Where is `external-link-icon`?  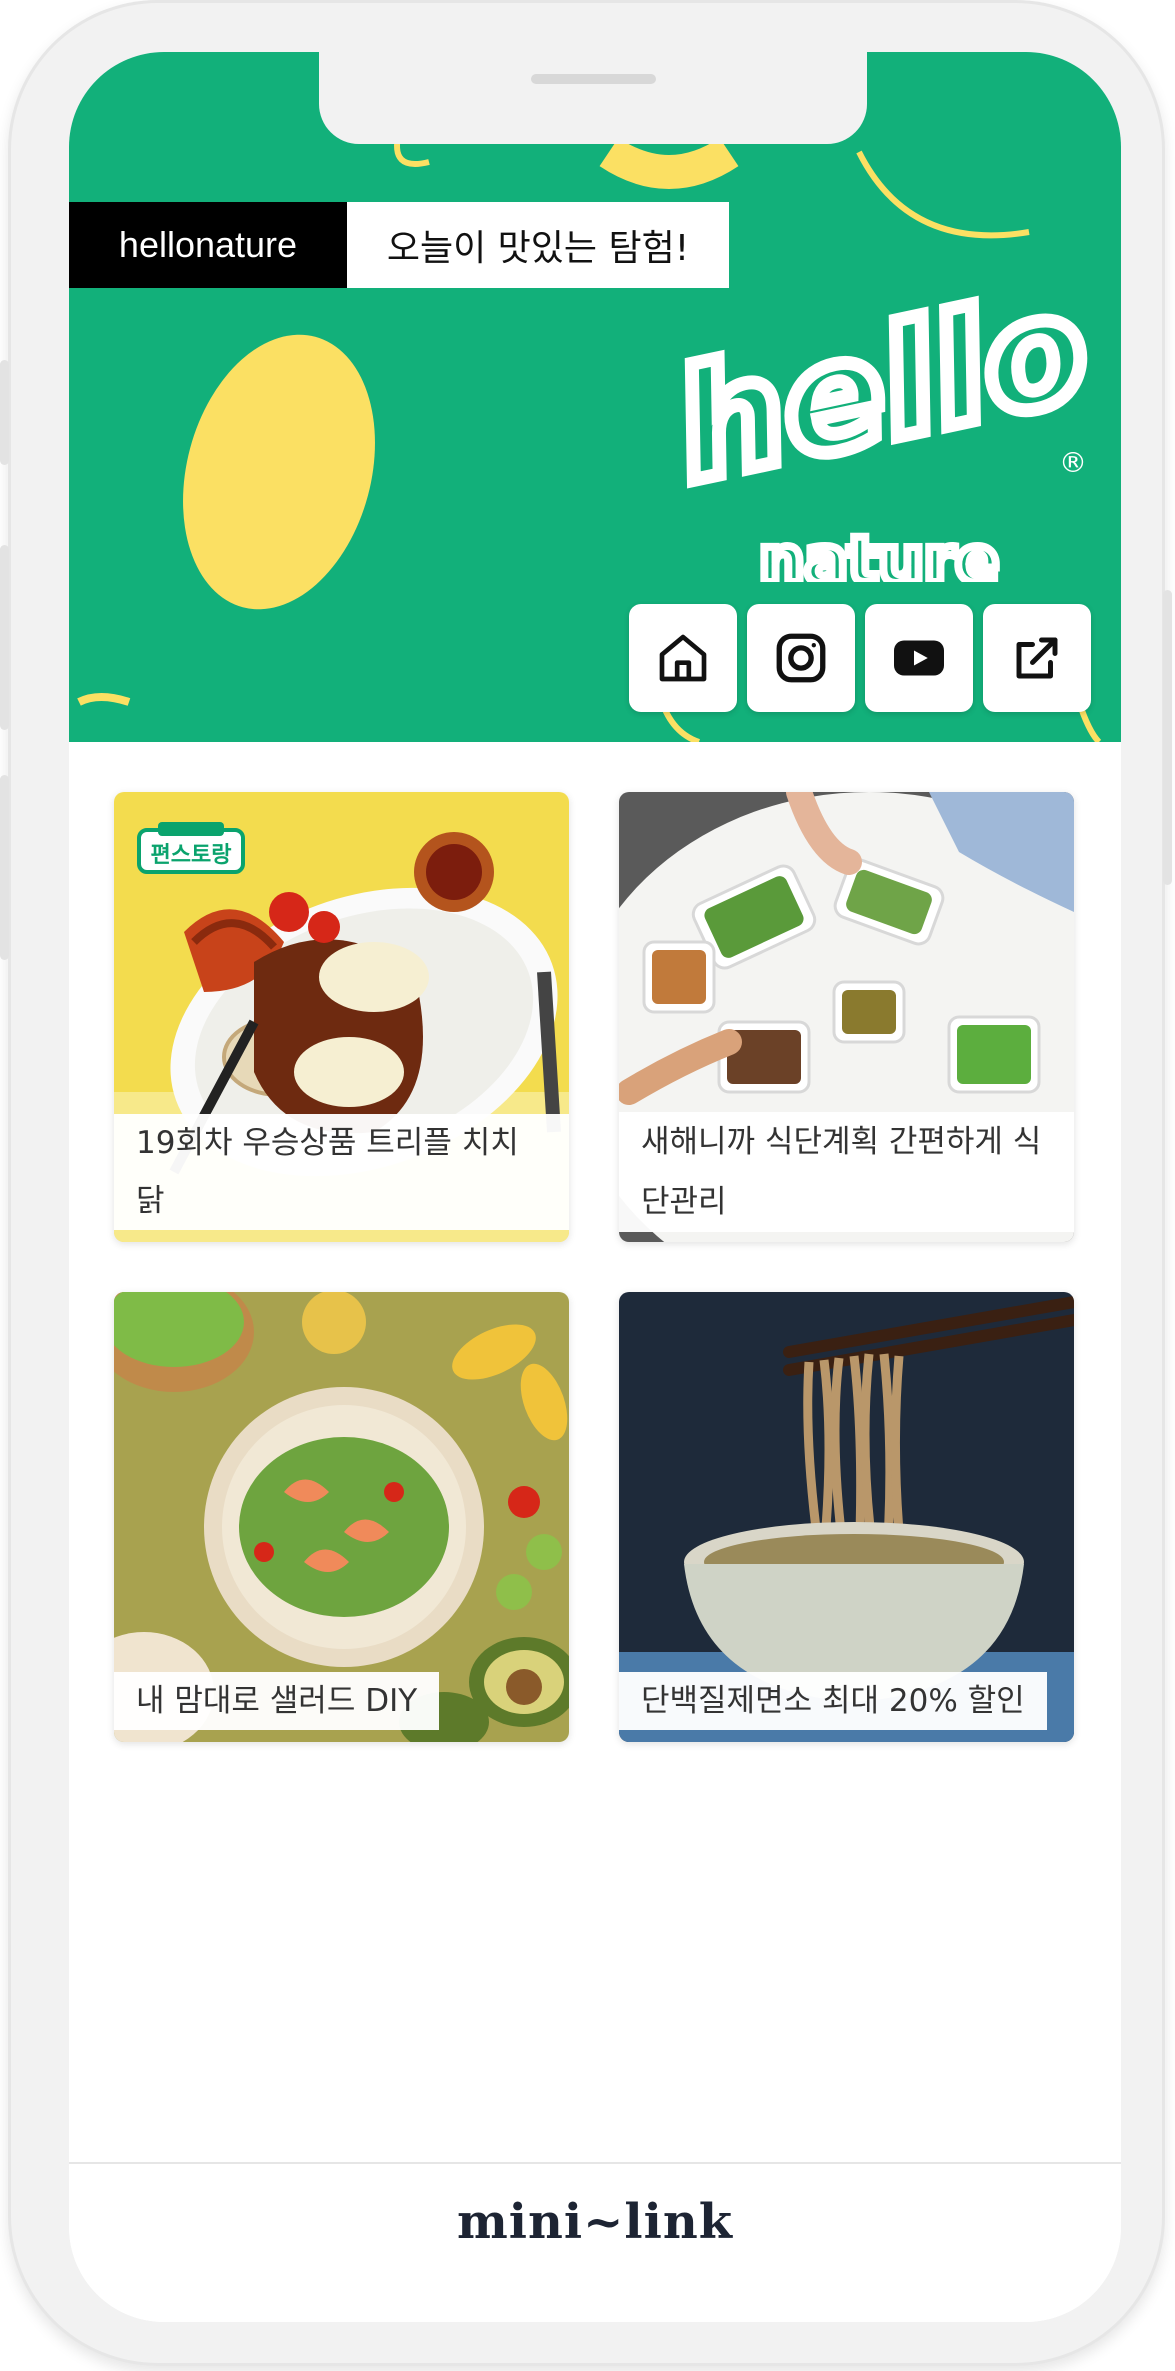
external-link-icon is located at coordinates (1037, 658).